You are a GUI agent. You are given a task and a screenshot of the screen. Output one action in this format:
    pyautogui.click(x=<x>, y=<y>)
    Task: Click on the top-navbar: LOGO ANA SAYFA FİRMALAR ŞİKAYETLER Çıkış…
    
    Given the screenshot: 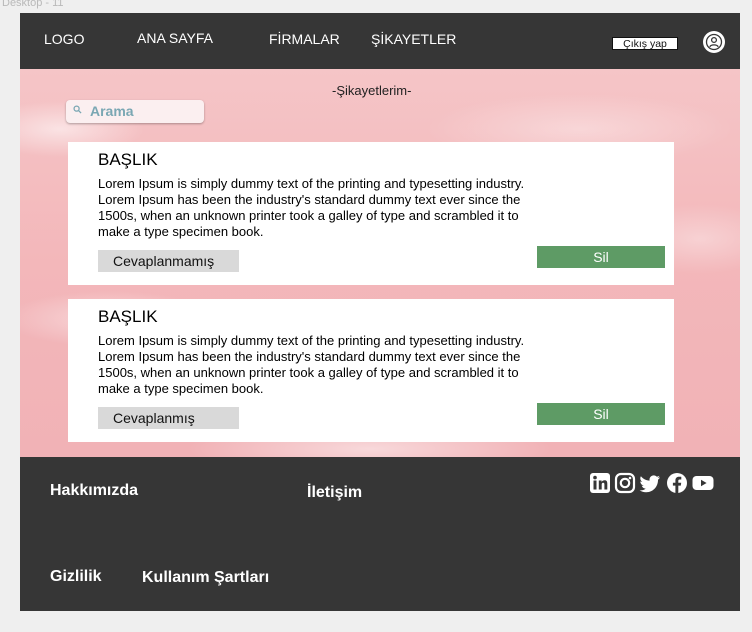 What is the action you would take?
    pyautogui.click(x=380, y=41)
    